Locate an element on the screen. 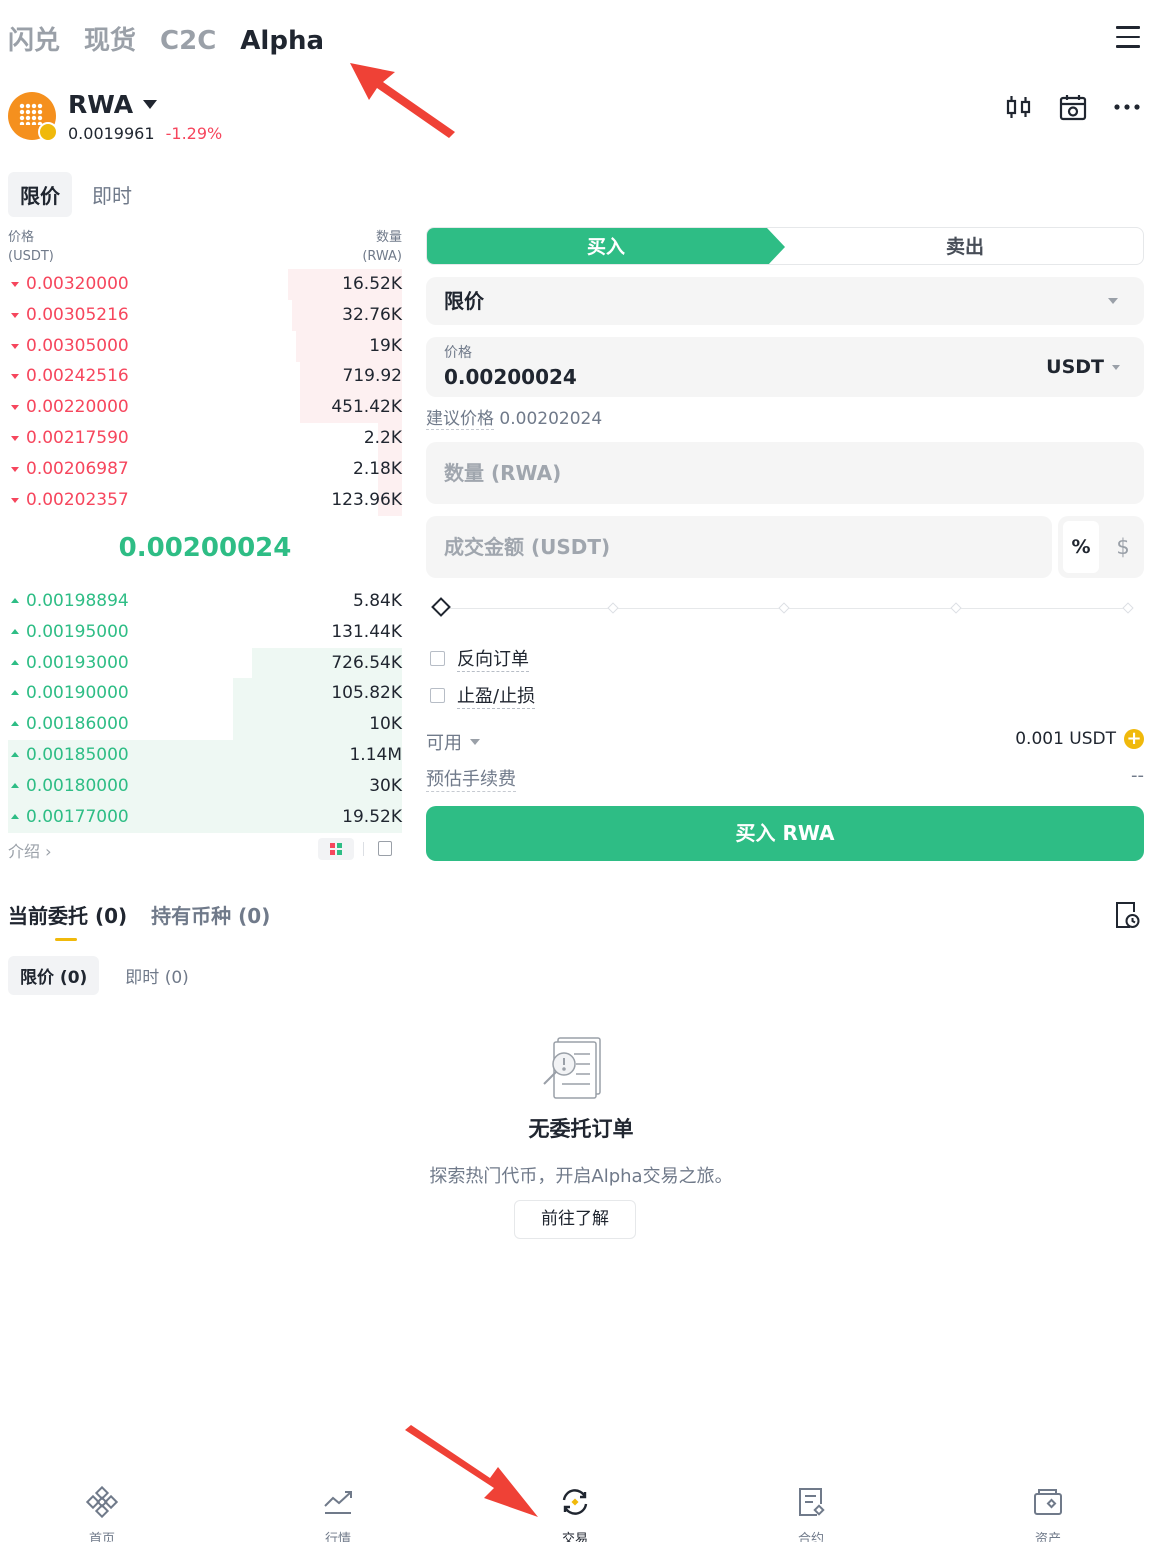  nav-futures-label: 合约 is located at coordinates (810, 1537).